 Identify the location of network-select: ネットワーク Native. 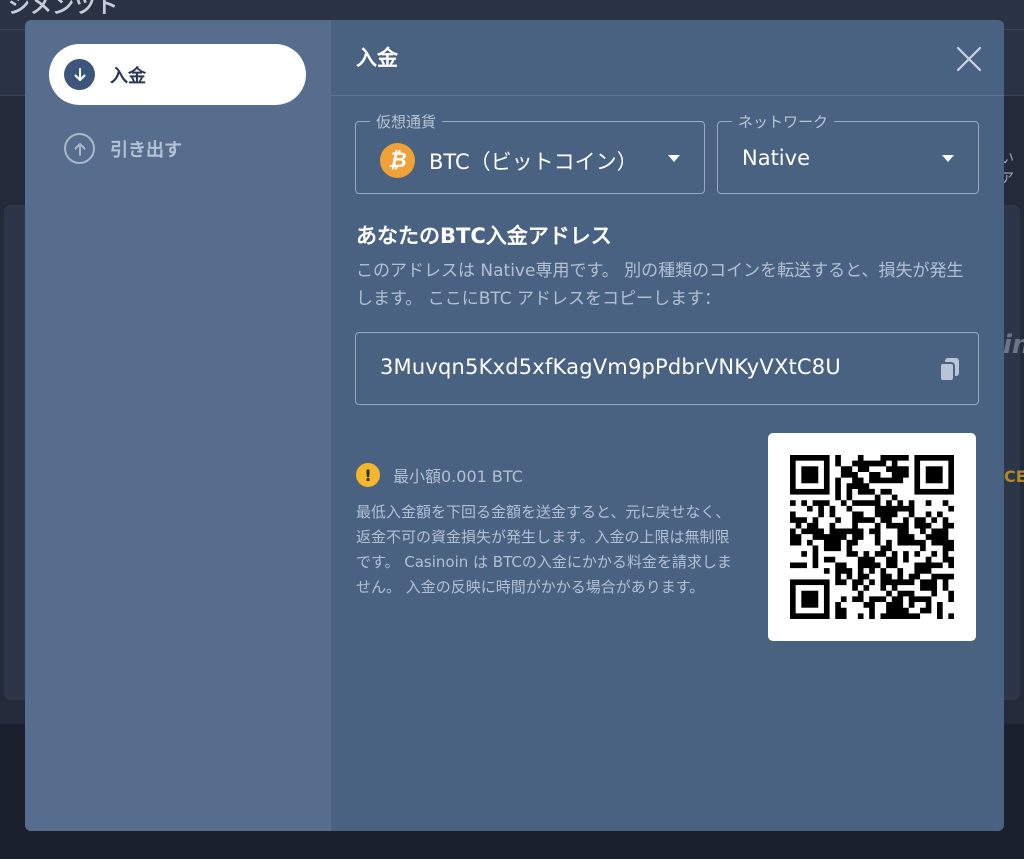
(848, 152).